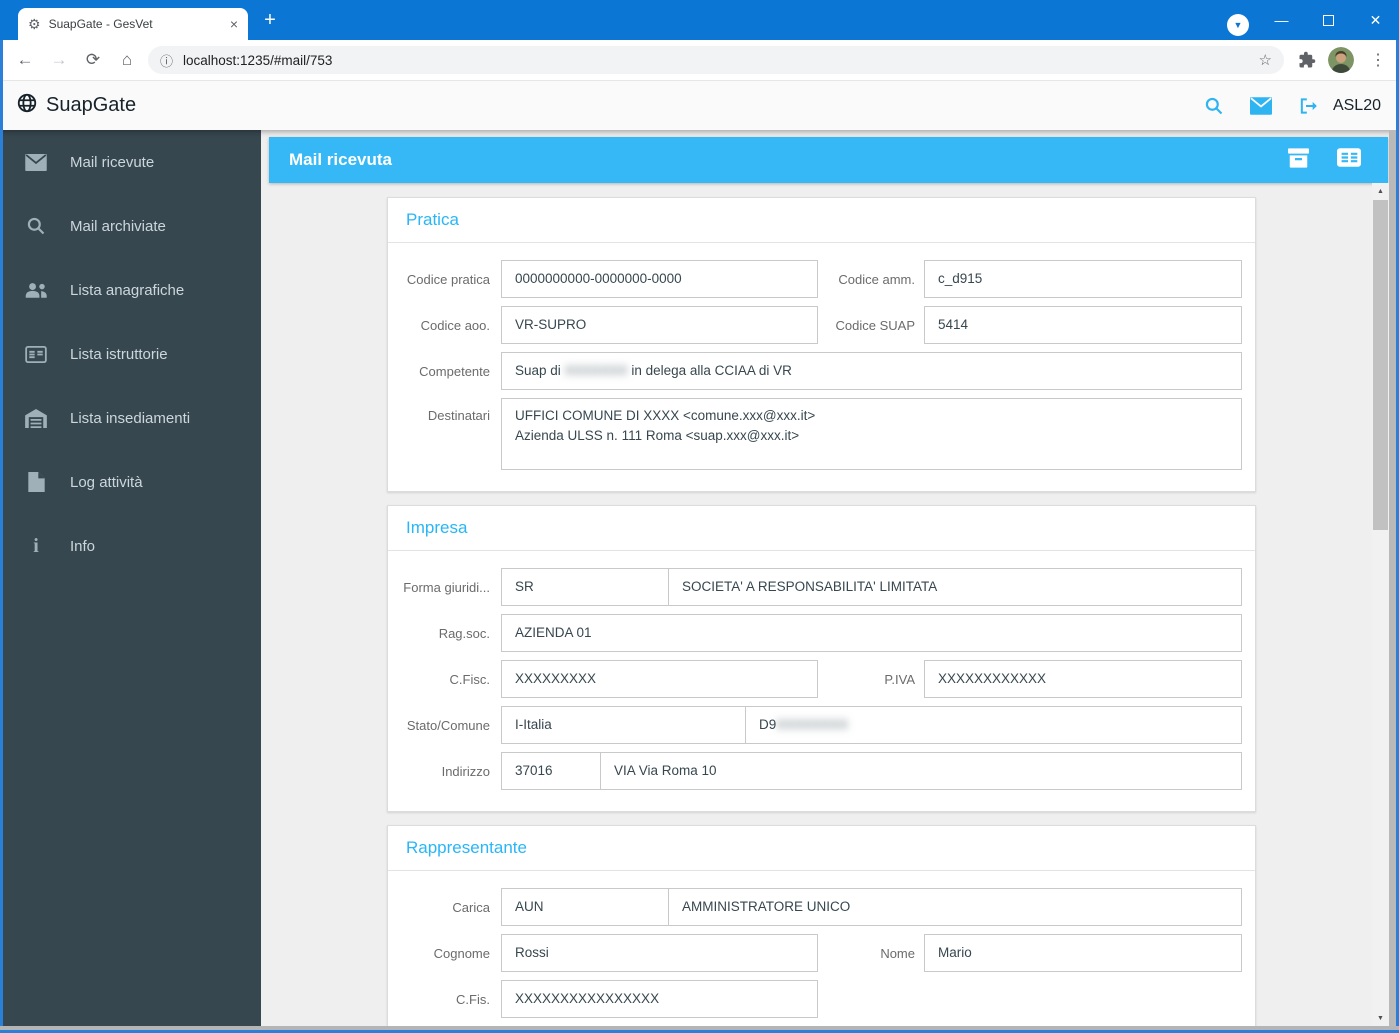 The height and width of the screenshot is (1033, 1399). What do you see at coordinates (1281, 20) in the screenshot?
I see `minimize-button: —` at bounding box center [1281, 20].